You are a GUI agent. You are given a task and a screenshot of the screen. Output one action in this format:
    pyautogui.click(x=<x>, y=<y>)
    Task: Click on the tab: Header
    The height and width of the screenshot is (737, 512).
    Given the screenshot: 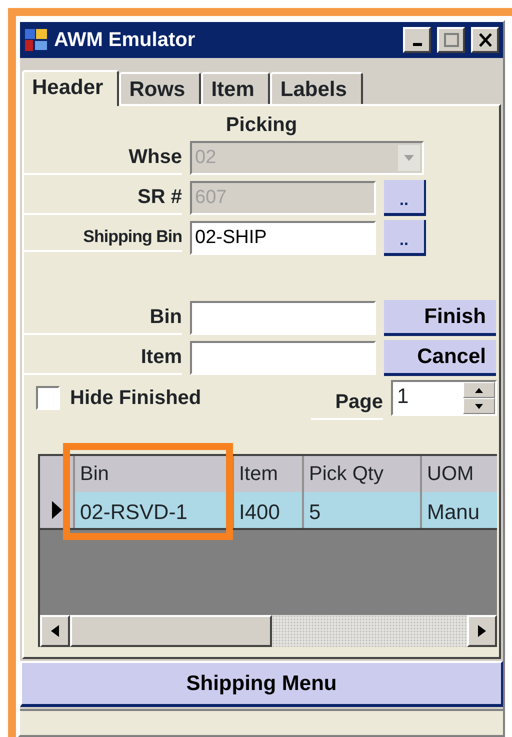 What is the action you would take?
    pyautogui.click(x=71, y=88)
    